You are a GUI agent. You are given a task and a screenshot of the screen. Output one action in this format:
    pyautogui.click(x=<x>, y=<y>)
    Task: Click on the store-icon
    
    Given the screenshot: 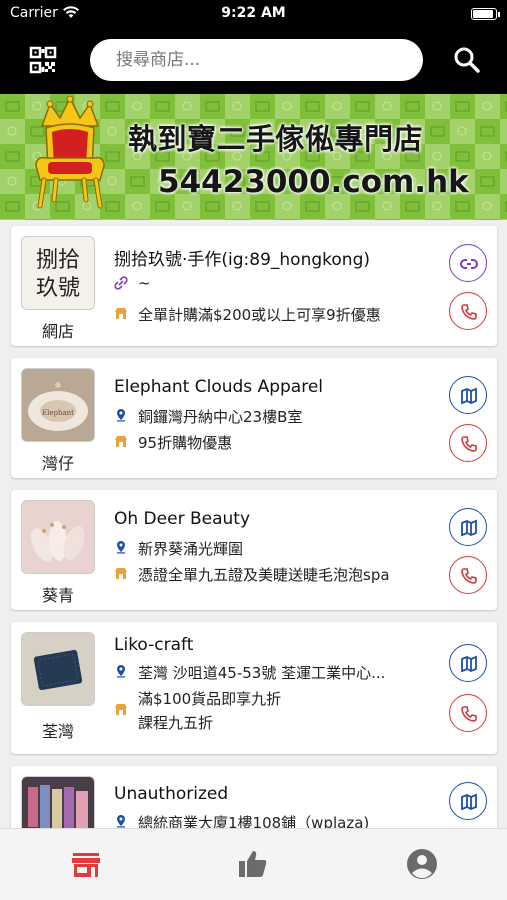 What is the action you would take?
    pyautogui.click(x=86, y=865)
    